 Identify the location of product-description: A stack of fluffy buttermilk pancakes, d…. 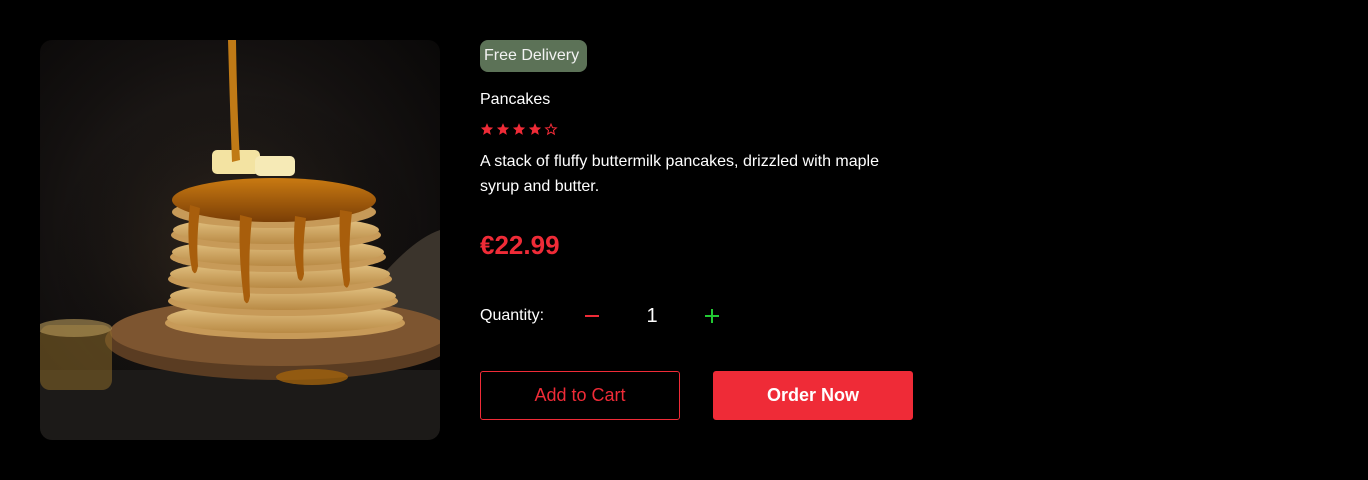
(679, 174).